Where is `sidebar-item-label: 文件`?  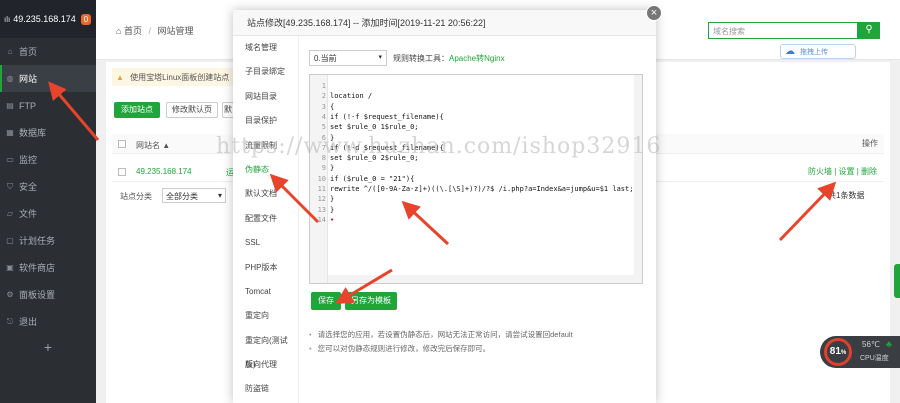
sidebar-item-label: 文件 is located at coordinates (28, 214).